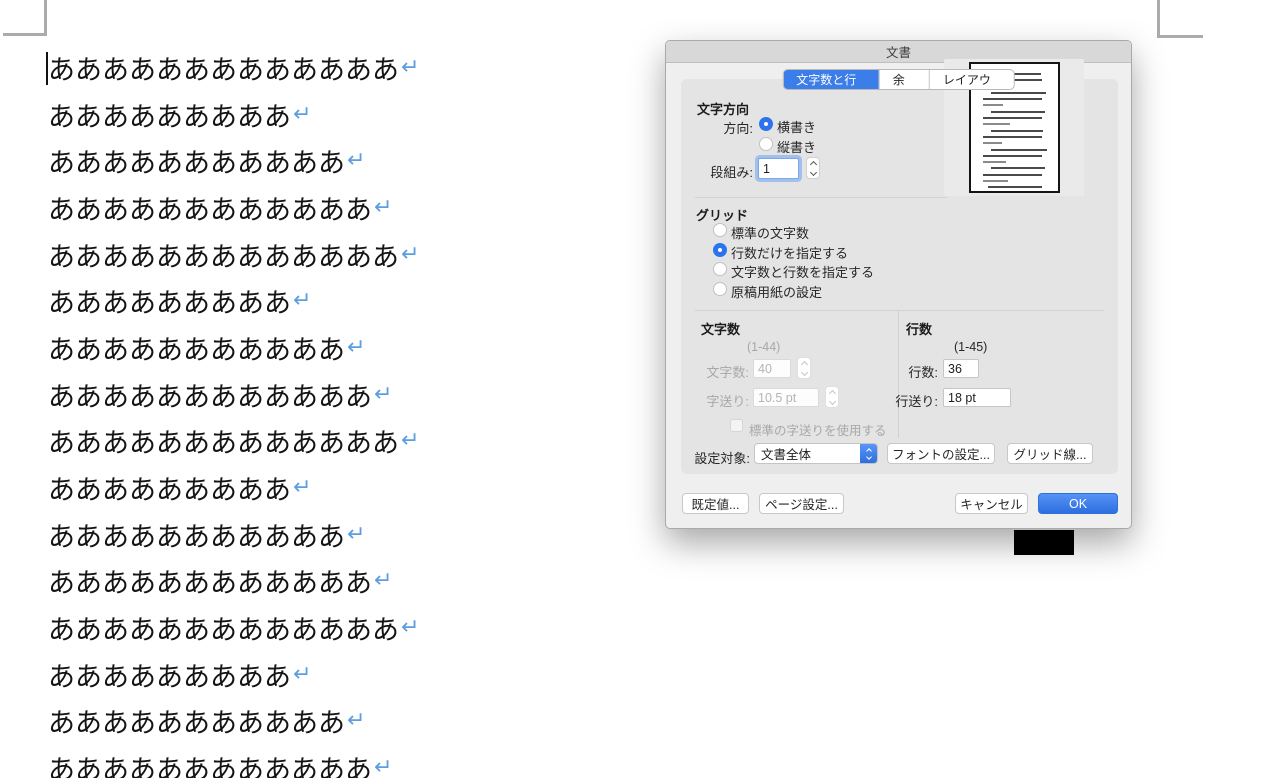 Image resolution: width=1270 pixels, height=778 pixels. I want to click on columns-label: 段組み:, so click(731, 172).